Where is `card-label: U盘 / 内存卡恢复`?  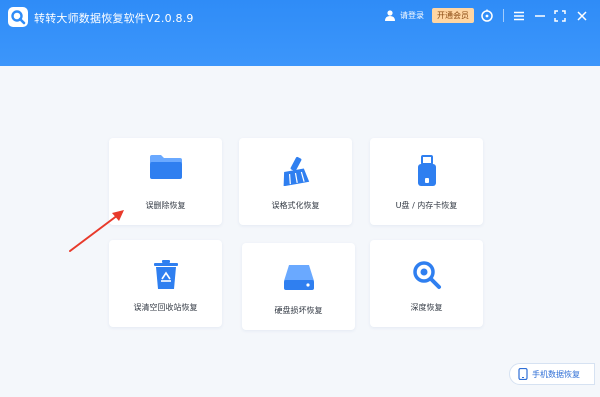 card-label: U盘 / 内存卡恢复 is located at coordinates (426, 205).